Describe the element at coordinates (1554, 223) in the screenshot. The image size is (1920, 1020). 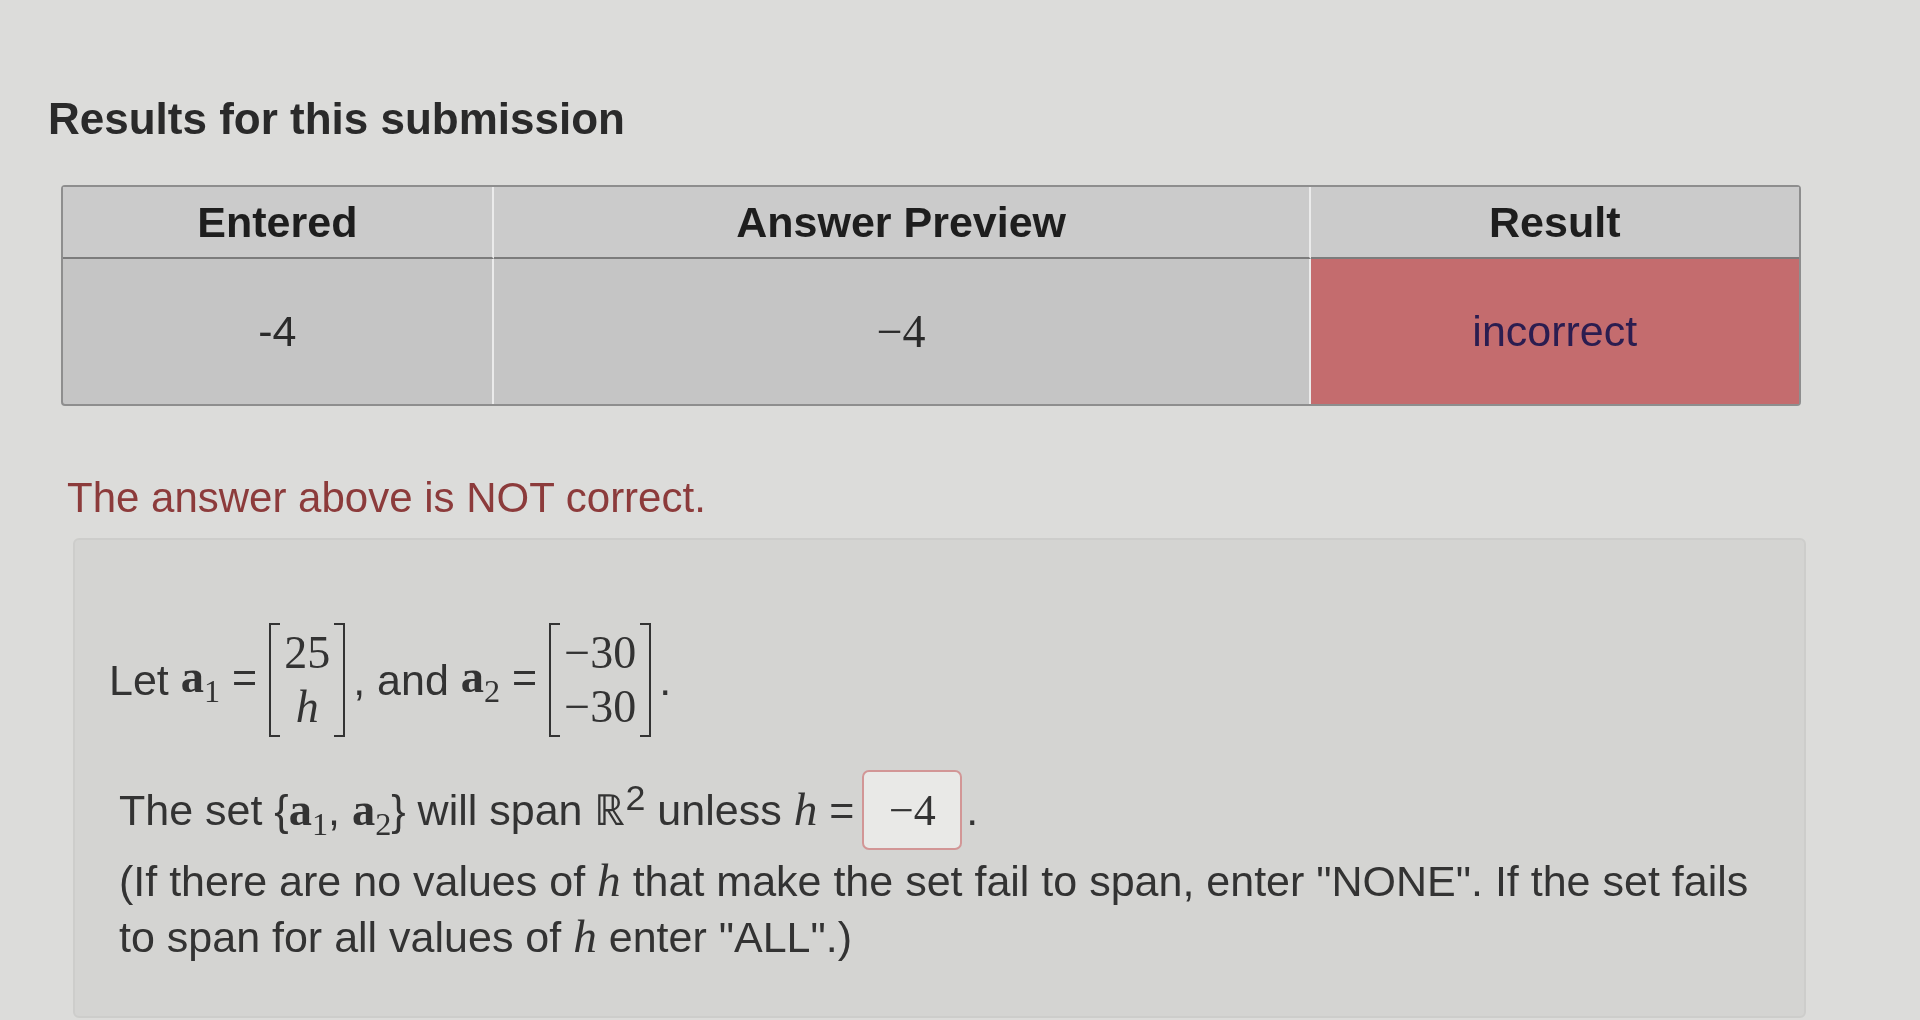
I see `column-header: Result` at that location.